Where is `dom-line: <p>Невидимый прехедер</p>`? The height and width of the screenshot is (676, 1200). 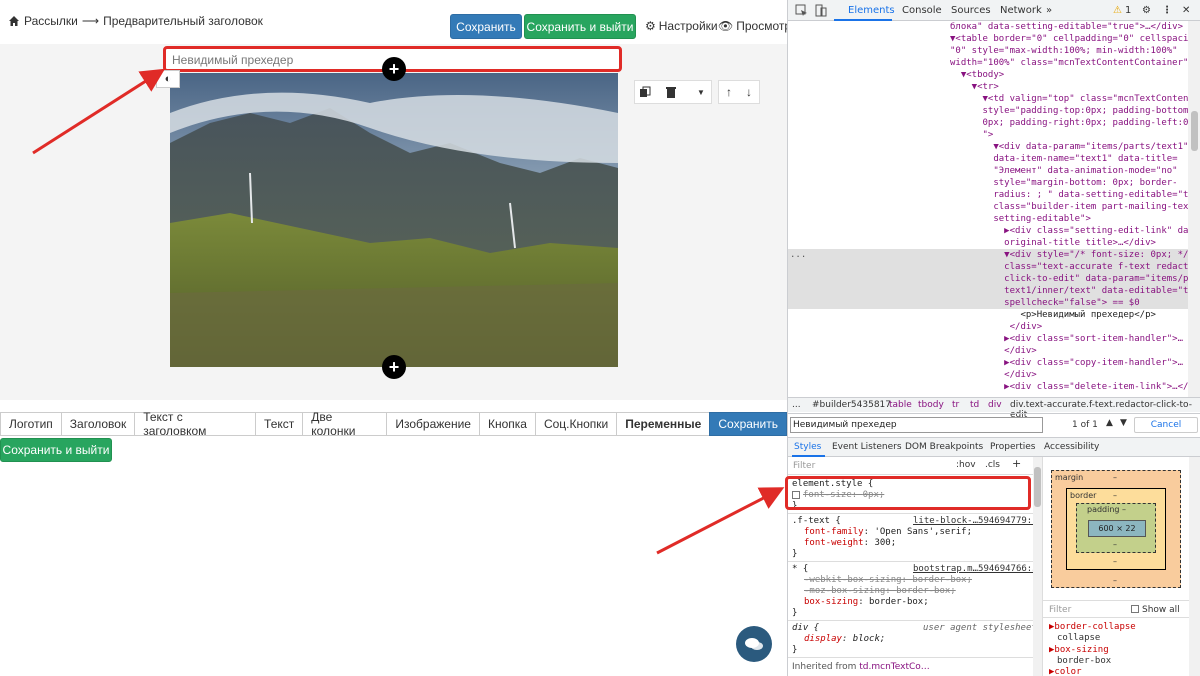
dom-line: <p>Невидимый прехедер</p> is located at coordinates (1052, 315).